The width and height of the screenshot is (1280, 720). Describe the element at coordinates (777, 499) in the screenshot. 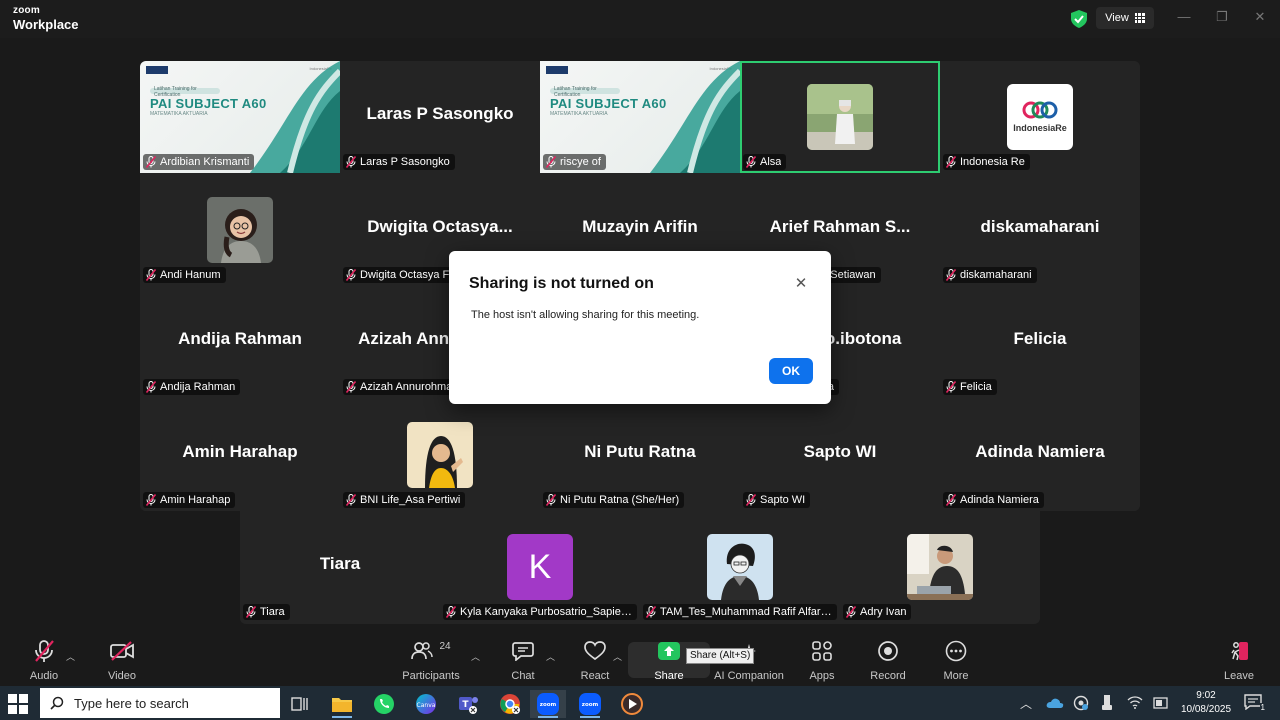

I see `participant-name-label: Sapto WI` at that location.